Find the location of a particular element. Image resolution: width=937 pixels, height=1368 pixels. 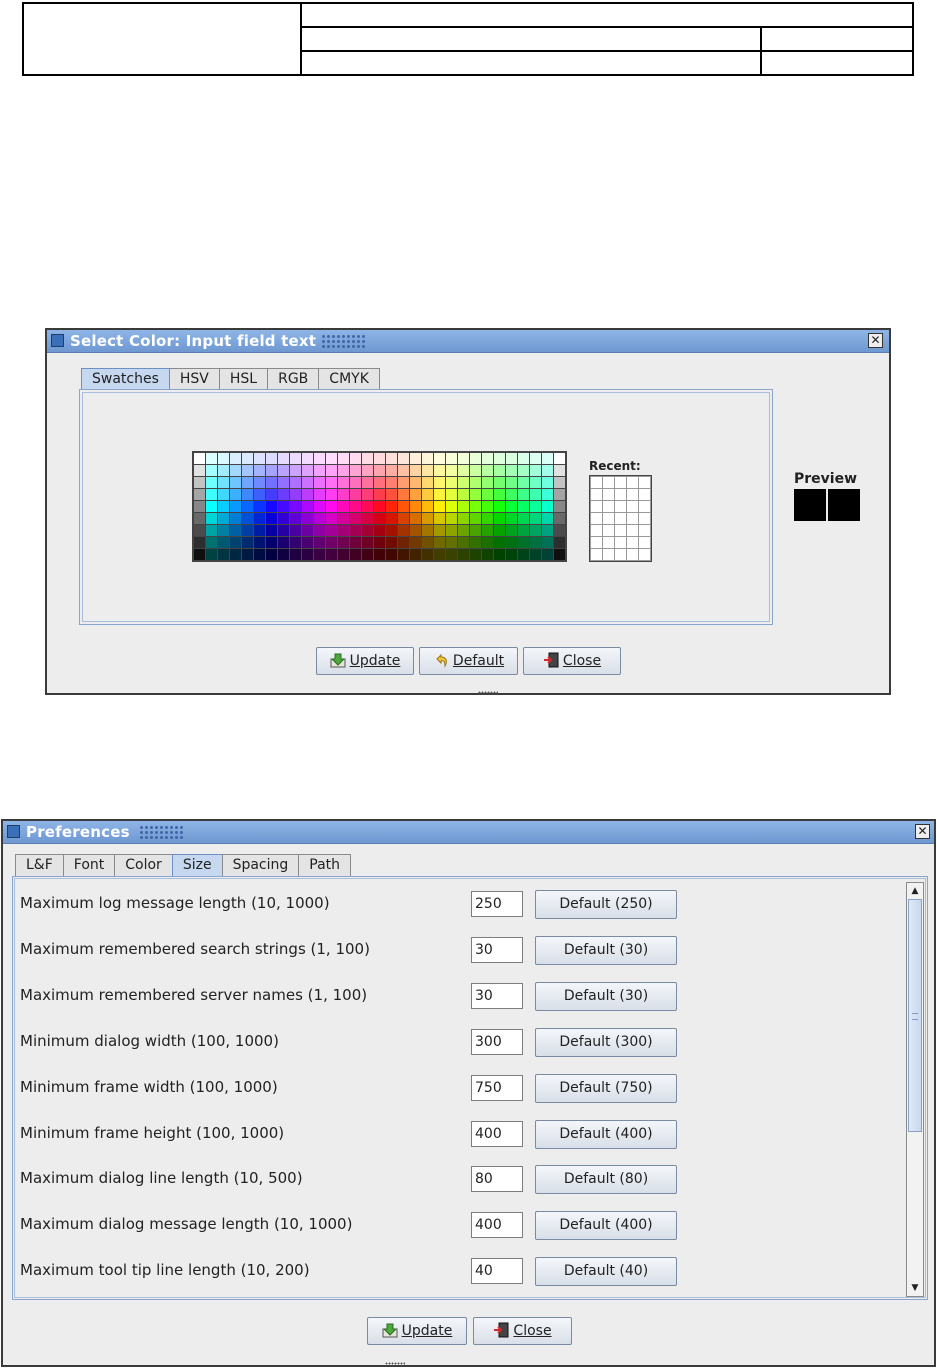

default-value-button: Default (750) is located at coordinates (606, 1088).